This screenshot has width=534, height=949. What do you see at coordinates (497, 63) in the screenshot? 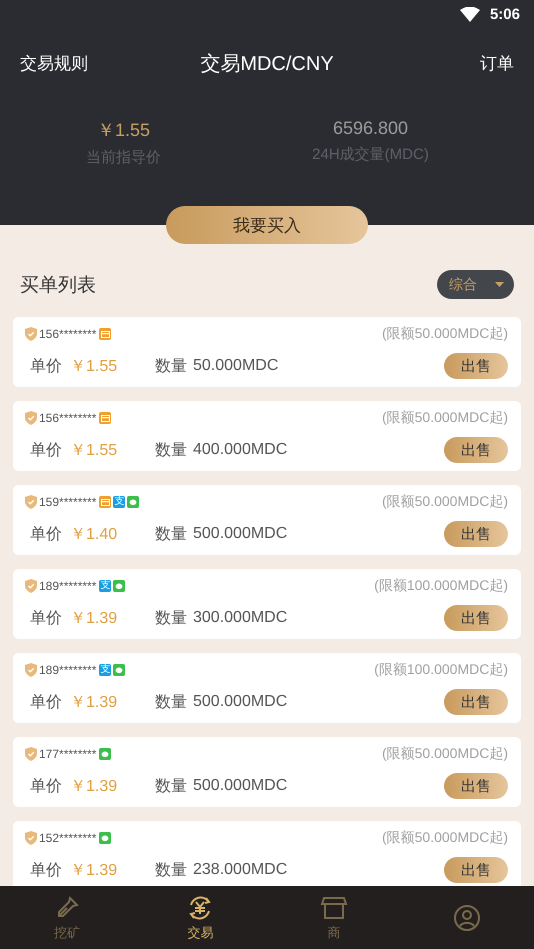
I see `orders-link: 订单` at bounding box center [497, 63].